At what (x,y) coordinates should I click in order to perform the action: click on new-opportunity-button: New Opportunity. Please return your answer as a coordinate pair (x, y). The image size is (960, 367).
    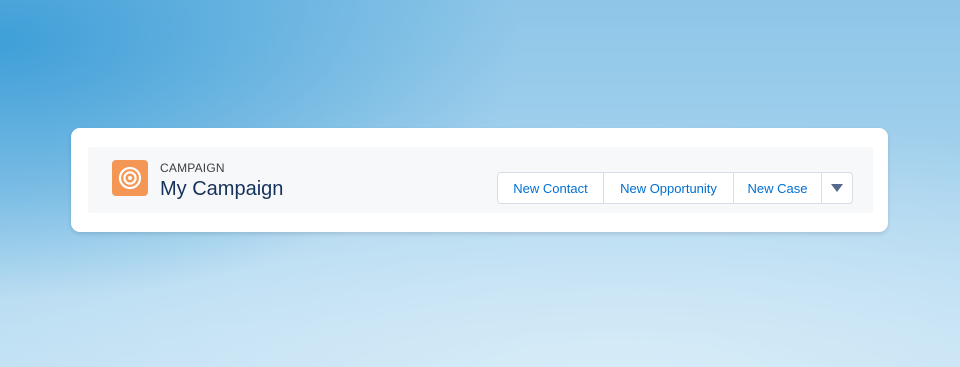
    Looking at the image, I should click on (669, 188).